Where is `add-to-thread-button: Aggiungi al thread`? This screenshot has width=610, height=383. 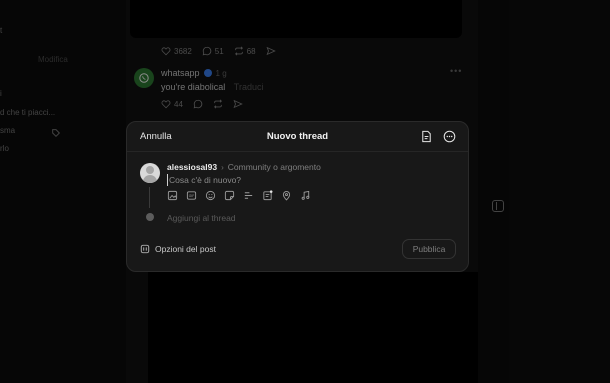 add-to-thread-button: Aggiungi al thread is located at coordinates (201, 218).